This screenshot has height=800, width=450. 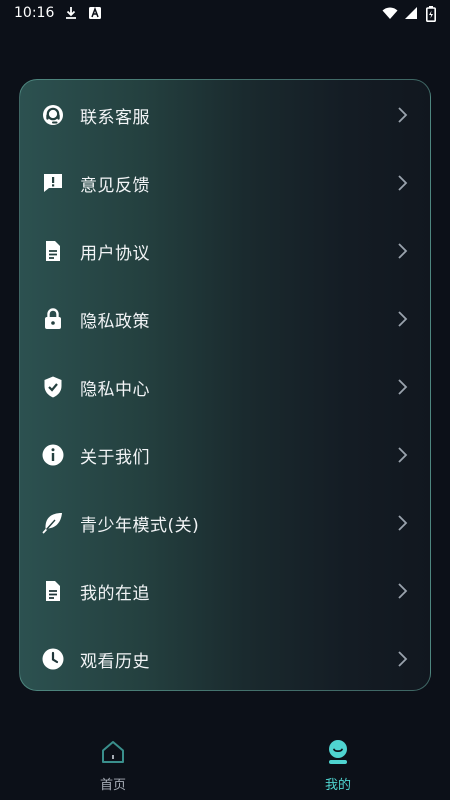 What do you see at coordinates (95, 13) in the screenshot?
I see `notification-a-icon` at bounding box center [95, 13].